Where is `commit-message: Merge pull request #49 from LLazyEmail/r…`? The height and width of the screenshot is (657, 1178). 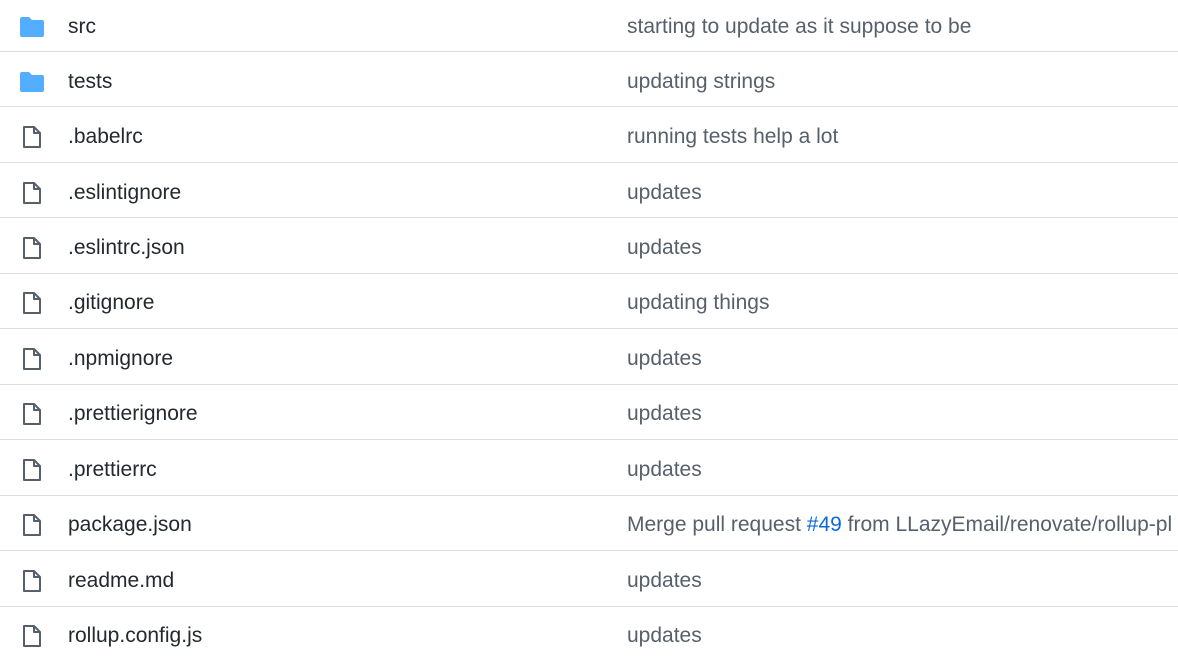
commit-message: Merge pull request #49 from LLazyEmail/r… is located at coordinates (899, 525).